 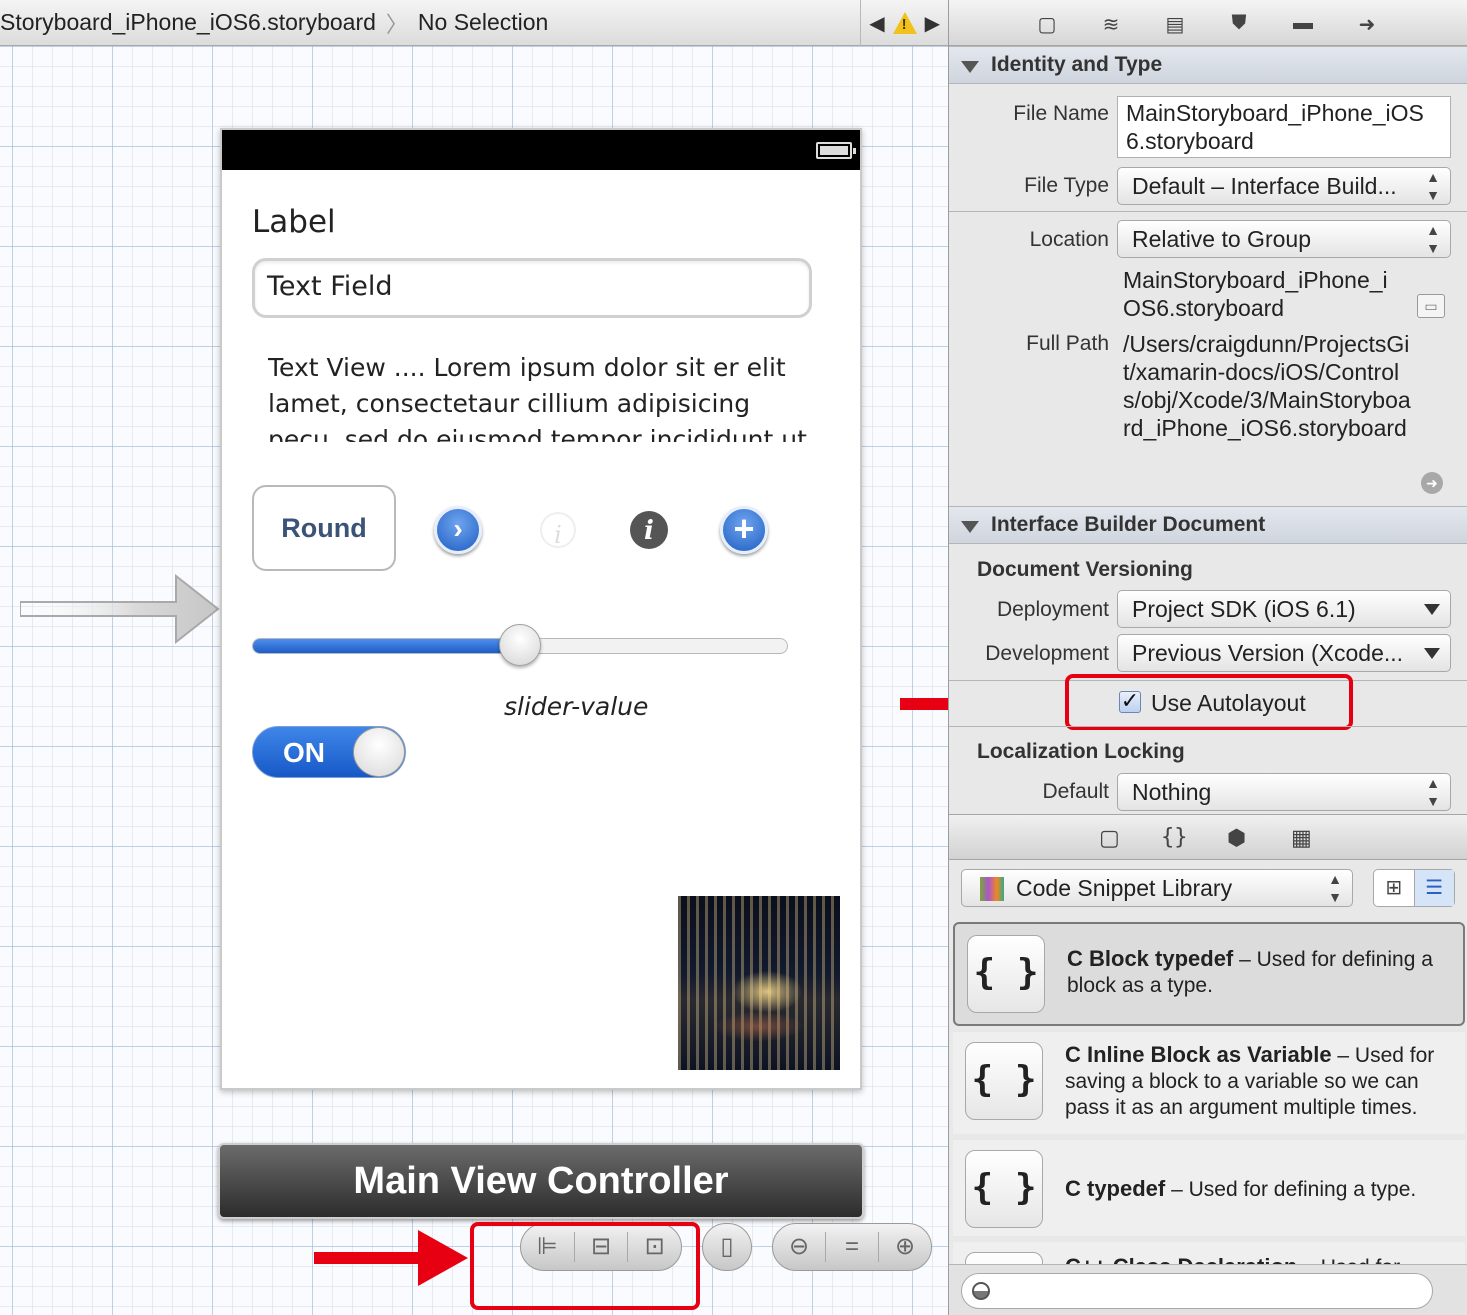 What do you see at coordinates (1394, 888) in the screenshot?
I see `grid-view-icon: ⊞` at bounding box center [1394, 888].